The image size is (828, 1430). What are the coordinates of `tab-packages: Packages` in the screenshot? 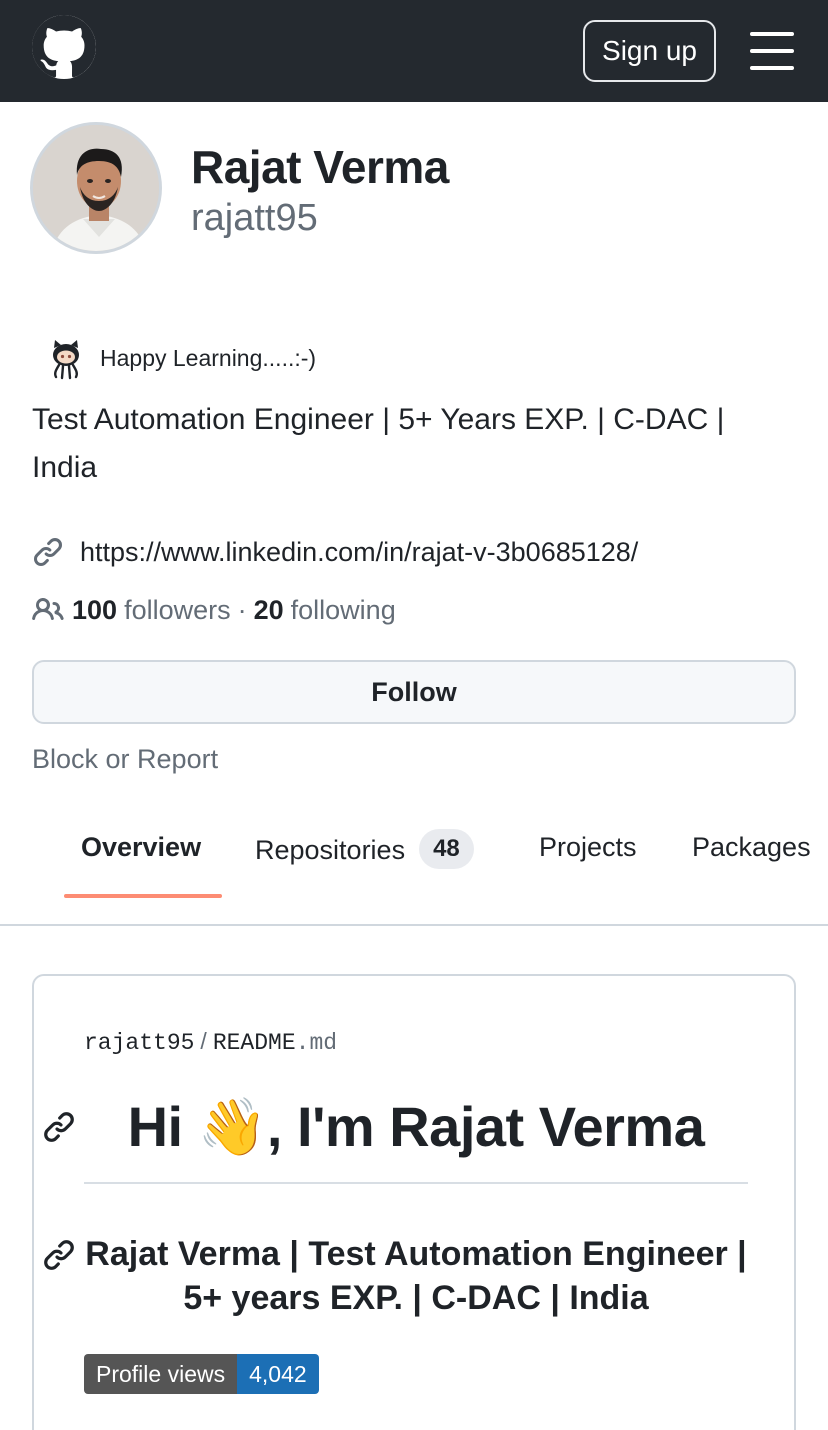 It's located at (751, 847).